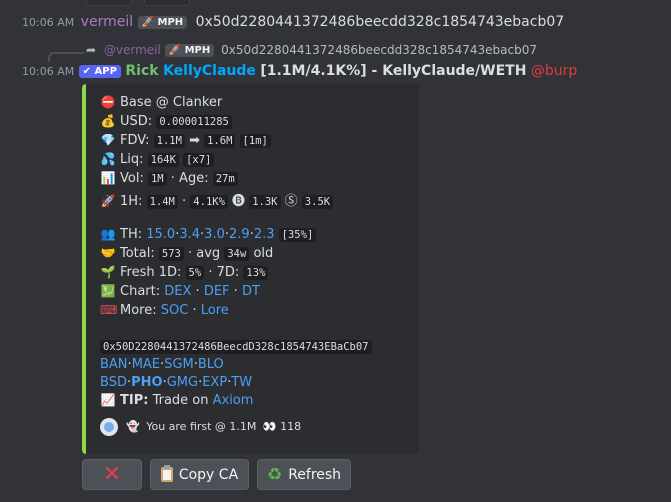 Image resolution: width=671 pixels, height=502 pixels. What do you see at coordinates (177, 400) in the screenshot?
I see `tip-line: 📈 TIP: Trade on Axiom` at bounding box center [177, 400].